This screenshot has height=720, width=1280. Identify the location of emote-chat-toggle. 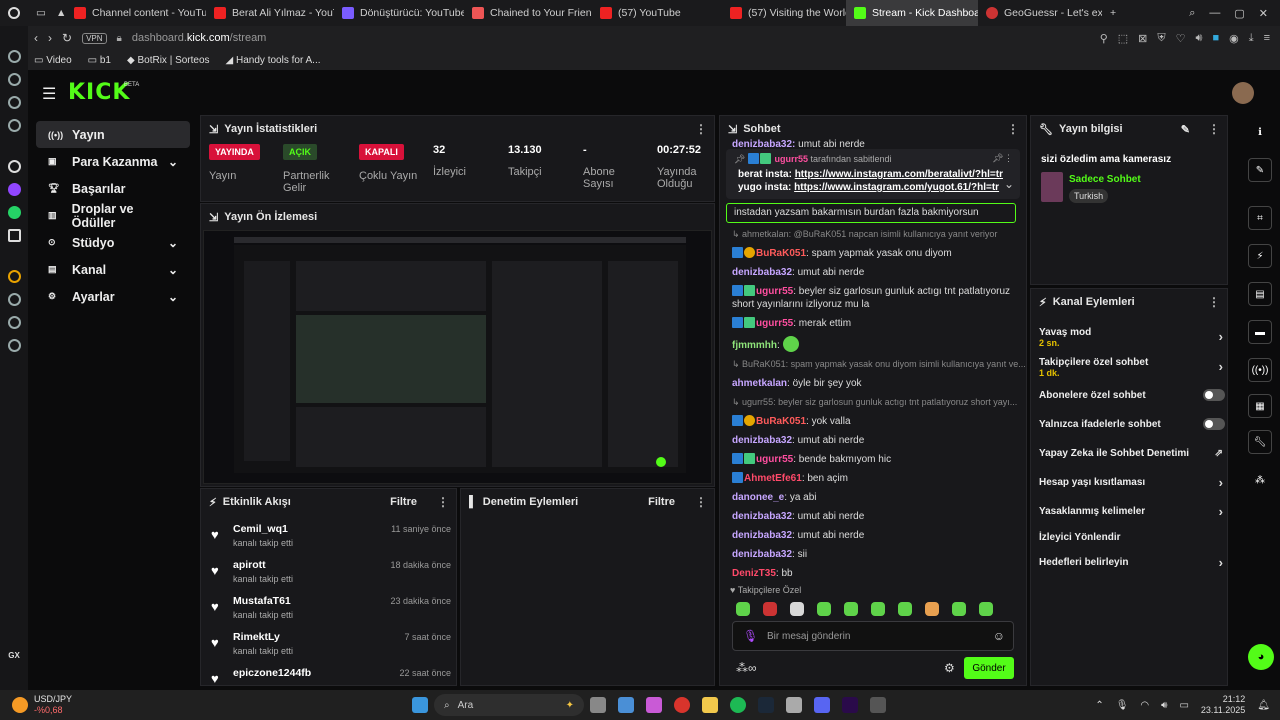
(1214, 424).